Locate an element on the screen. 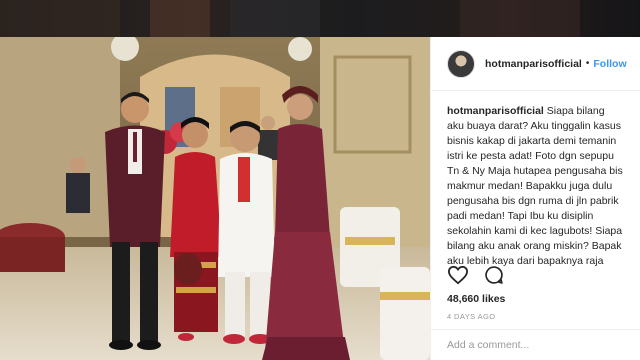  speech-bubble-icon is located at coordinates (494, 275).